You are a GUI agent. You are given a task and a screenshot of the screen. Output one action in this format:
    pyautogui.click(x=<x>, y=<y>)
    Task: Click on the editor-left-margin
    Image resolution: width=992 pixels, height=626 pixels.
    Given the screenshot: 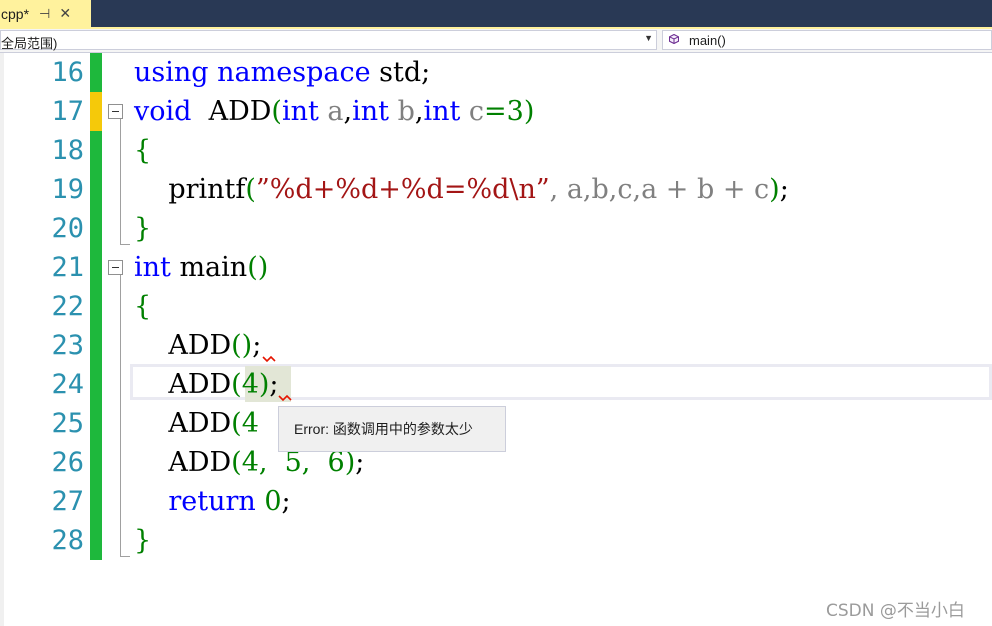 What is the action you would take?
    pyautogui.click(x=2, y=339)
    